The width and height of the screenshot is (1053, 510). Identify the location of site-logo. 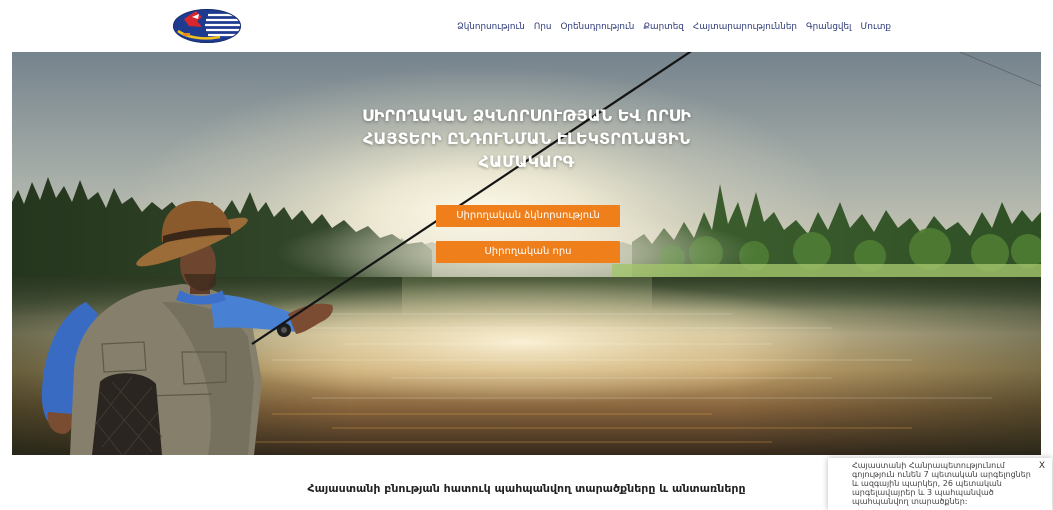
(207, 26).